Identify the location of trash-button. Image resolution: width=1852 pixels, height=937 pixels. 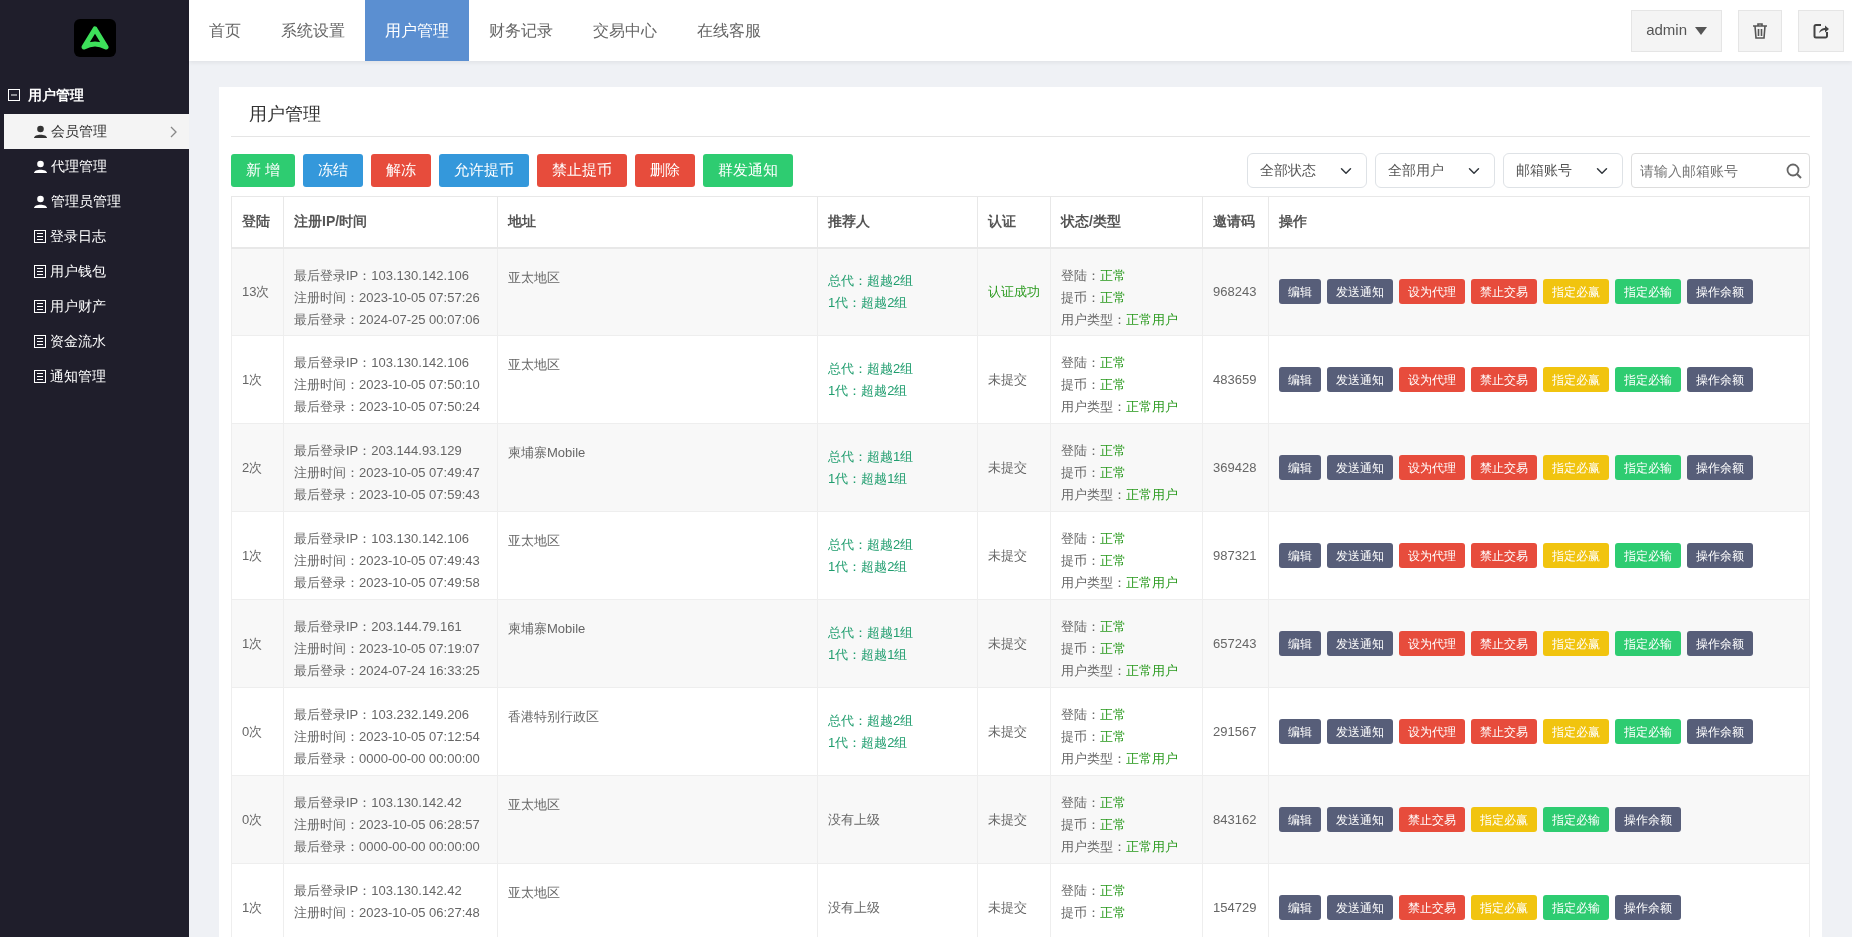
(1760, 30).